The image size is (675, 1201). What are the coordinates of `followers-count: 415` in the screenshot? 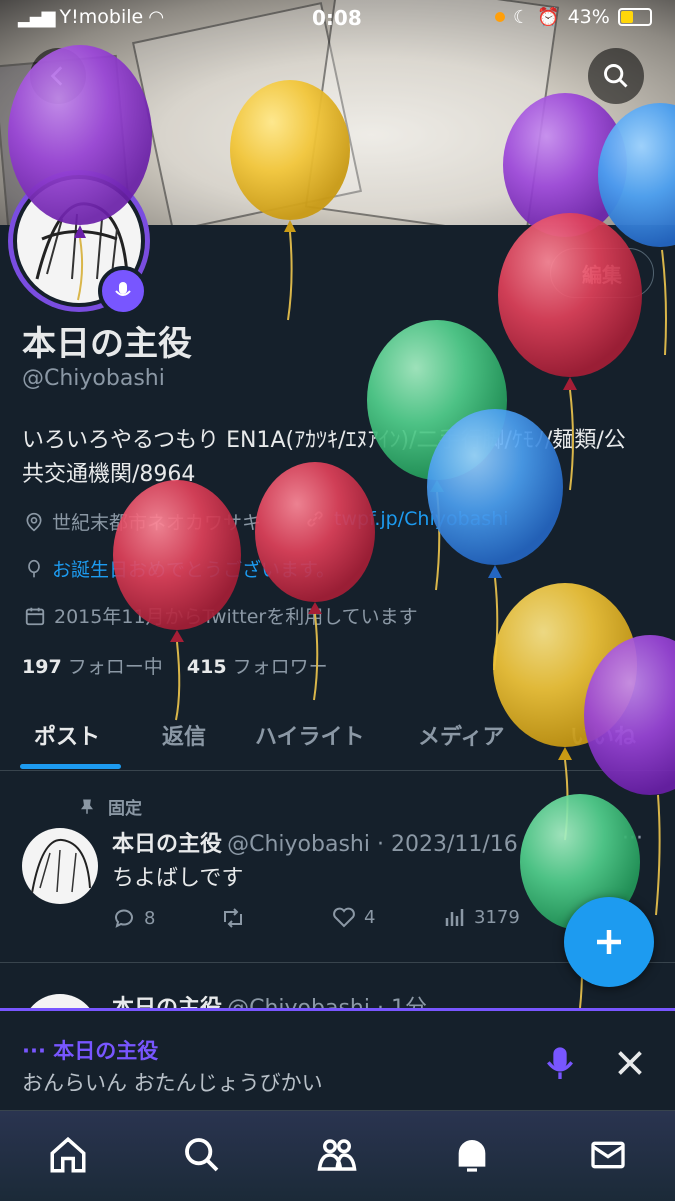 It's located at (206, 667).